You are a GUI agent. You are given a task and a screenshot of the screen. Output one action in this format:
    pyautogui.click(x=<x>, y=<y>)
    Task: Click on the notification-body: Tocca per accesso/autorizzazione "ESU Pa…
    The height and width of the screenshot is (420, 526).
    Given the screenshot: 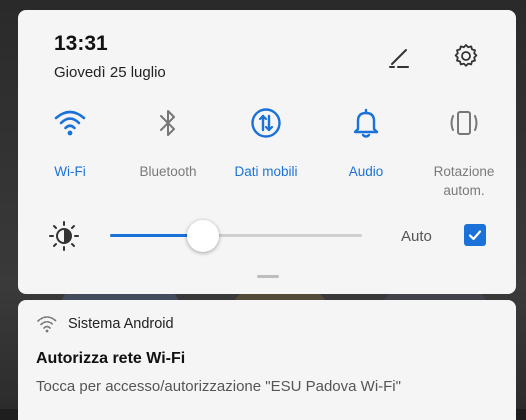 What is the action you would take?
    pyautogui.click(x=218, y=386)
    